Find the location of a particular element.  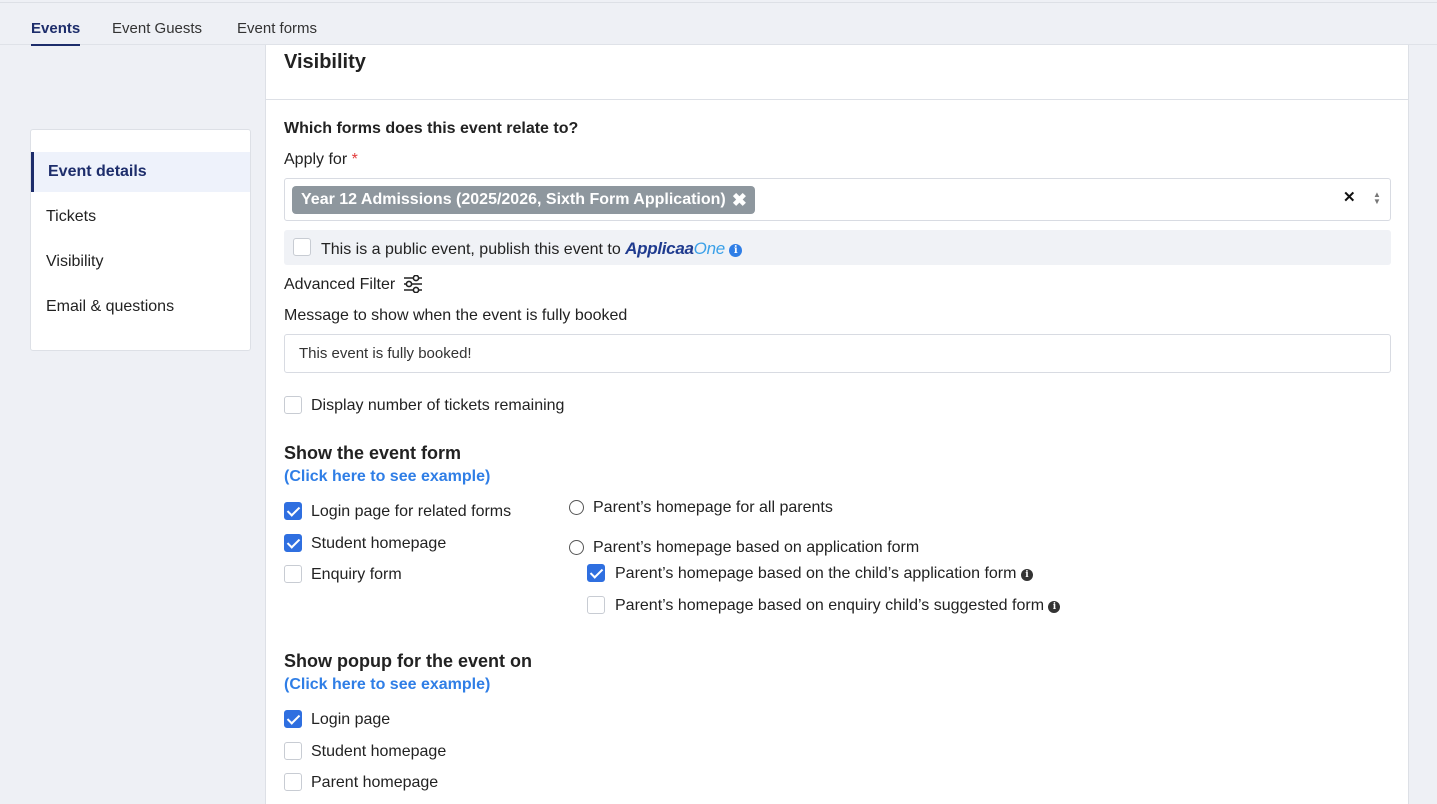

enquiry-form-label: Enquiry form is located at coordinates (356, 574).